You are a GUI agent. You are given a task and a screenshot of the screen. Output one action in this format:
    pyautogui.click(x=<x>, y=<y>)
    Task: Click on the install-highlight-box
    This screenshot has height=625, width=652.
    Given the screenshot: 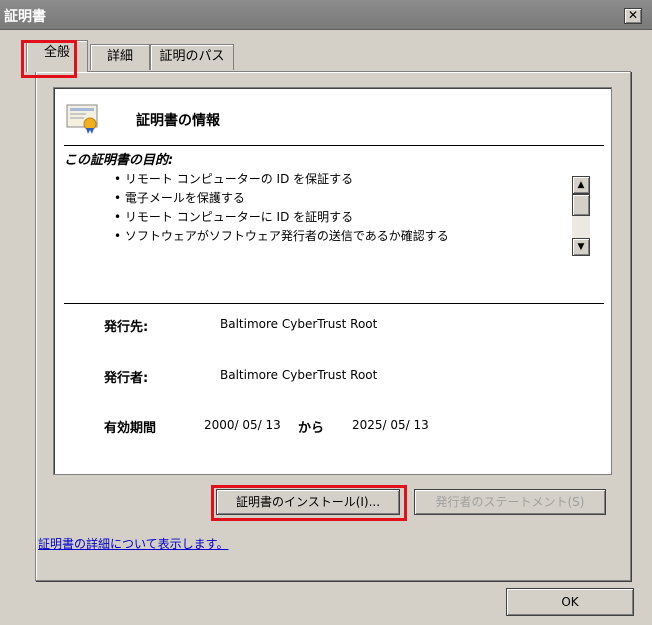 What is the action you would take?
    pyautogui.click(x=309, y=503)
    